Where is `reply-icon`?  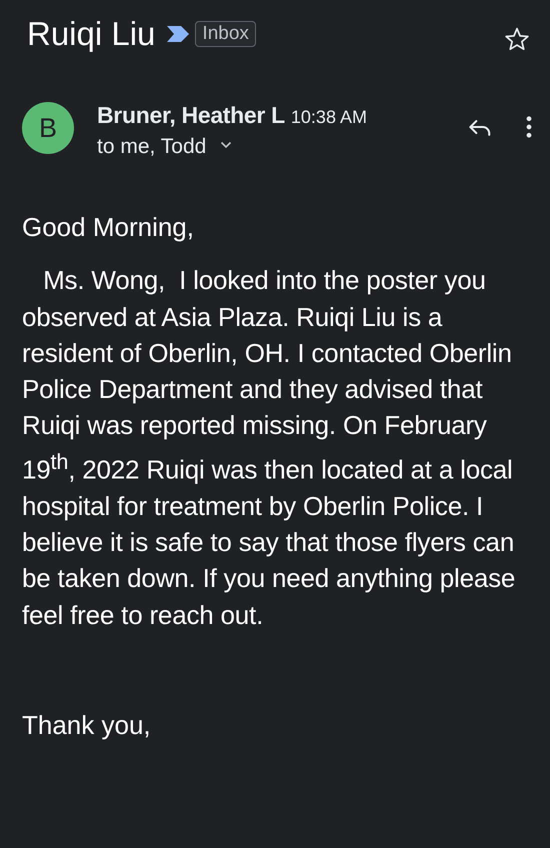 reply-icon is located at coordinates (480, 127).